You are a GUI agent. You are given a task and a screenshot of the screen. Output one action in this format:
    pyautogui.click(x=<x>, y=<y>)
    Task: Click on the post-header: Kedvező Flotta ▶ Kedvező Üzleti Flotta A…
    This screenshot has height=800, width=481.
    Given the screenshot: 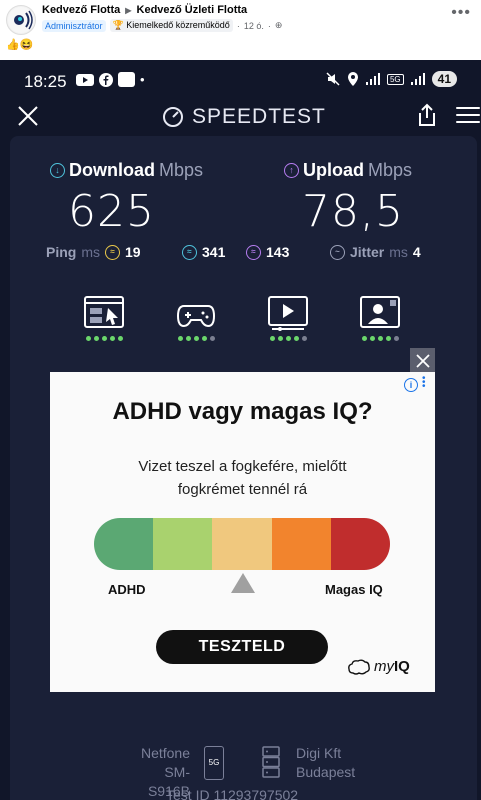 What is the action you would take?
    pyautogui.click(x=240, y=30)
    